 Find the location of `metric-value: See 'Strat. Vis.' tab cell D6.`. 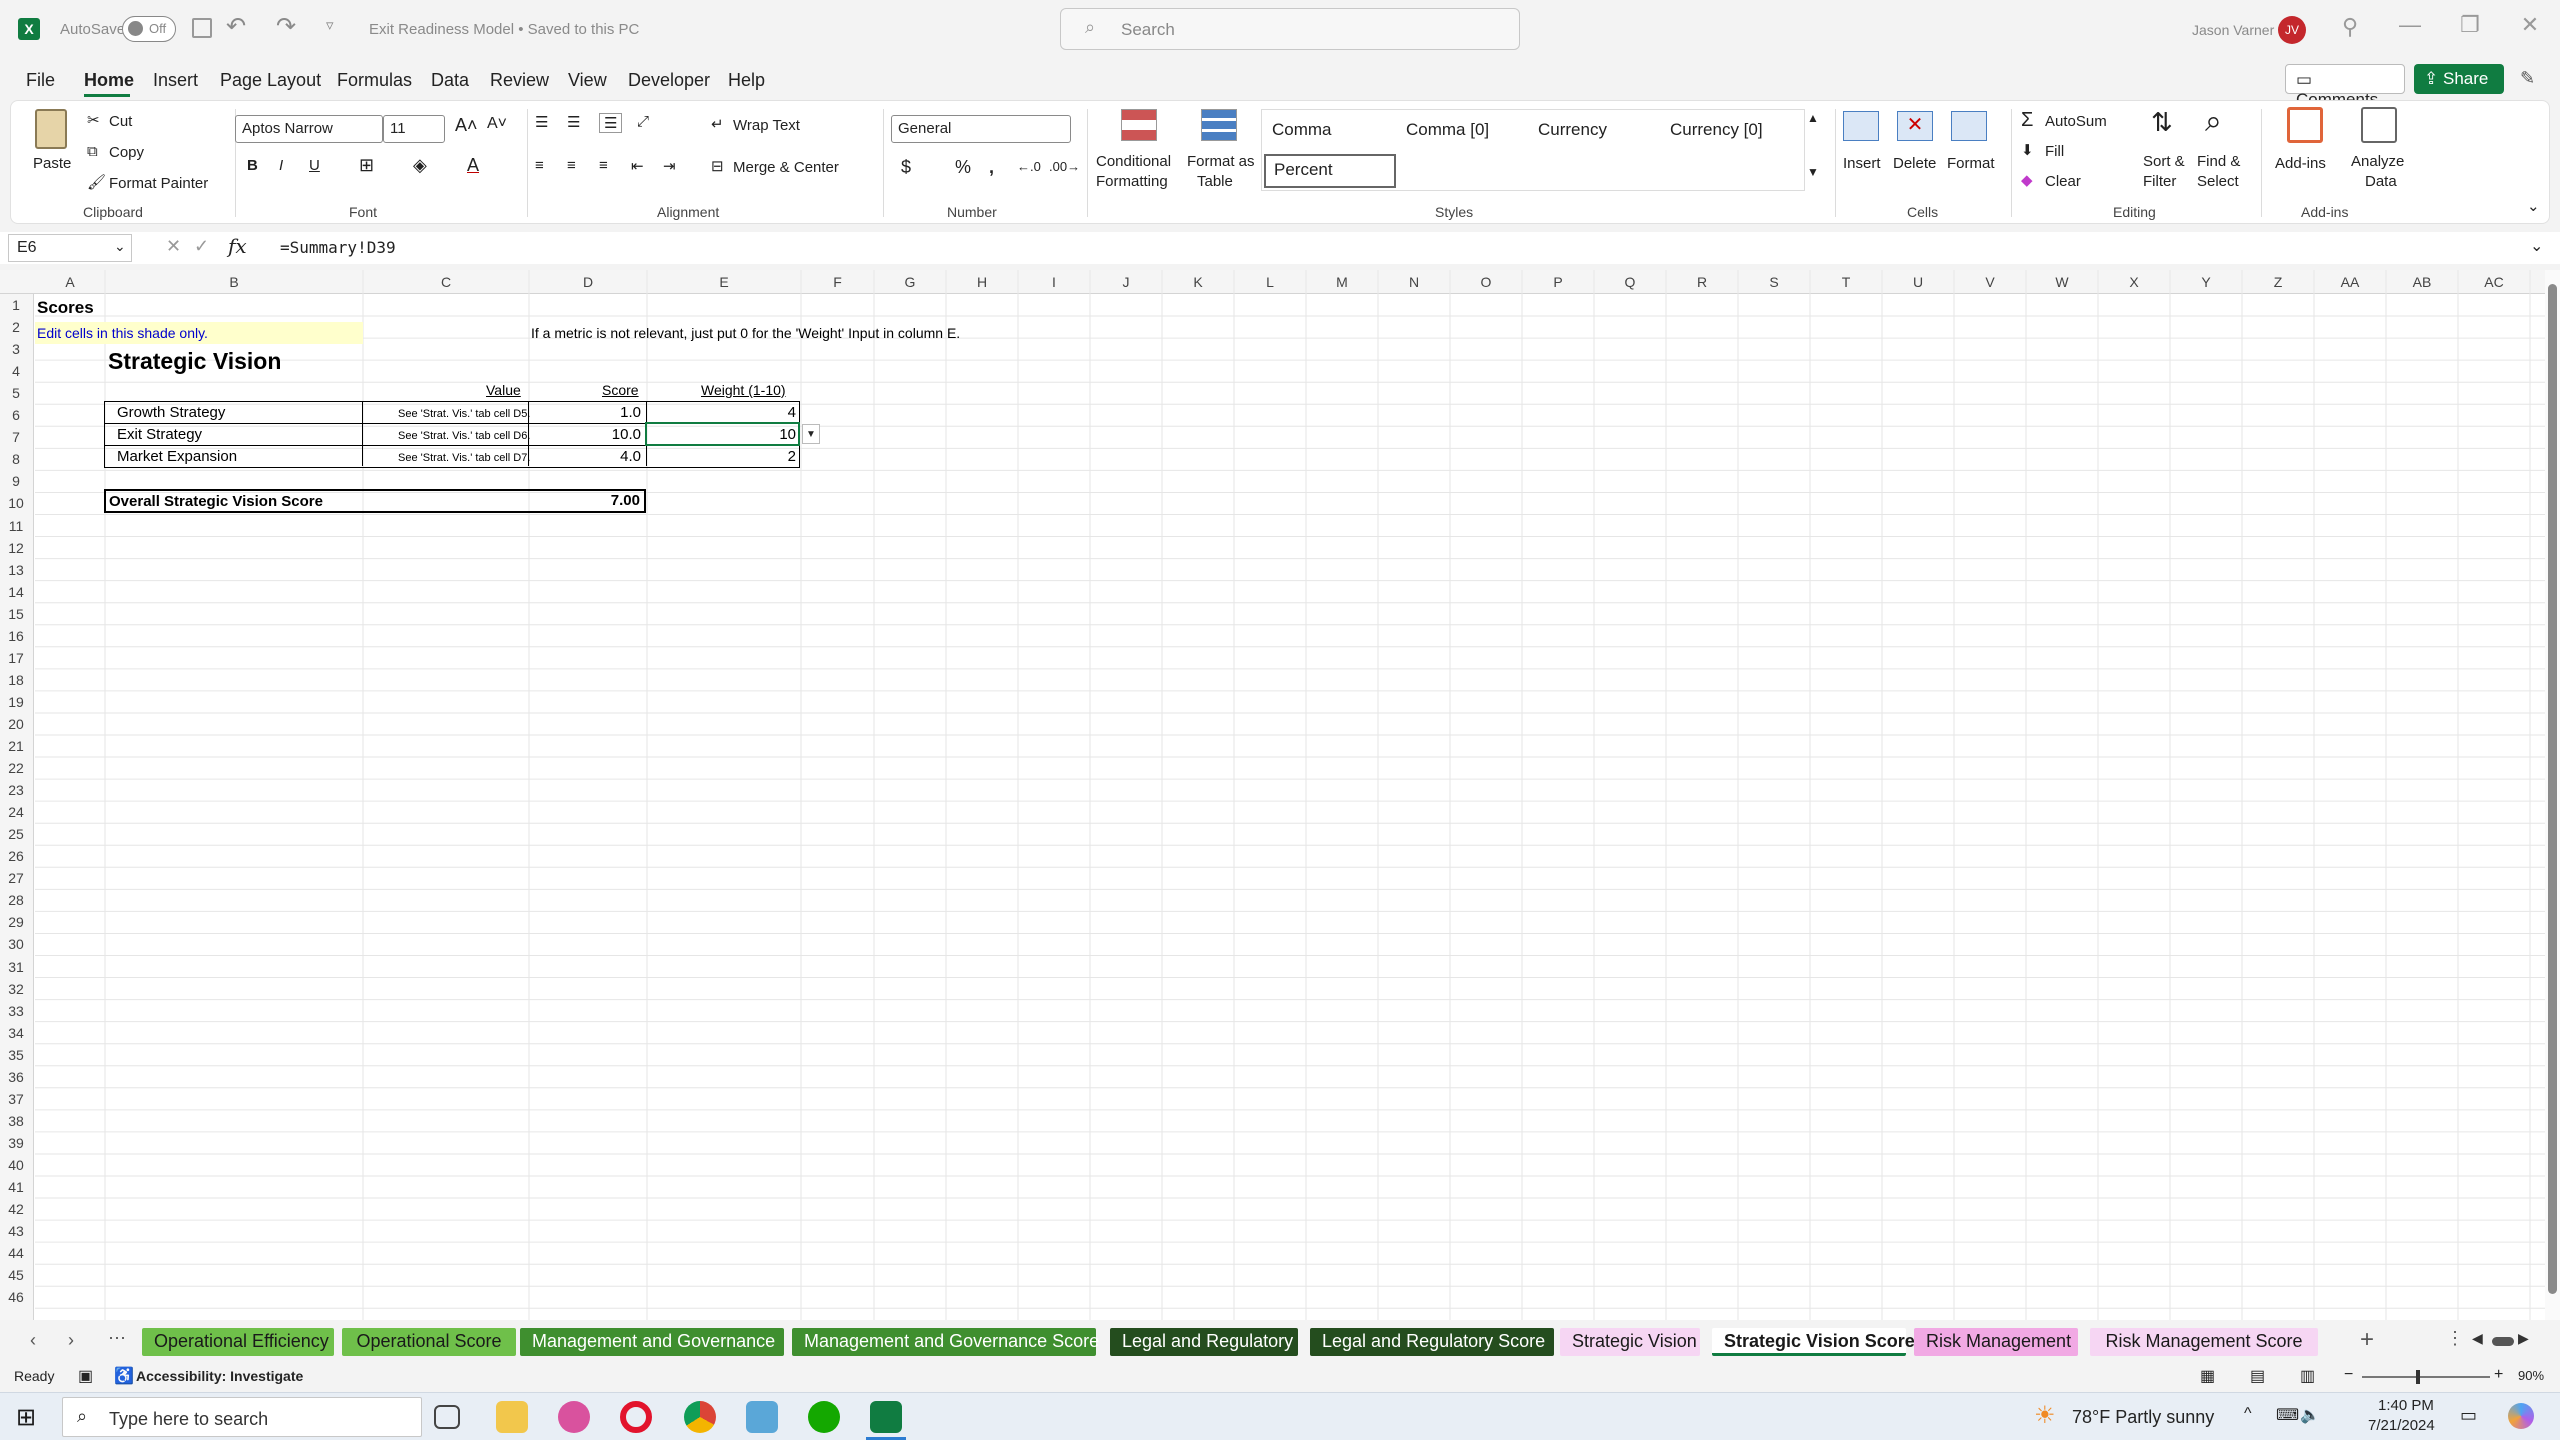

metric-value: See 'Strat. Vis.' tab cell D6. is located at coordinates (464, 436).